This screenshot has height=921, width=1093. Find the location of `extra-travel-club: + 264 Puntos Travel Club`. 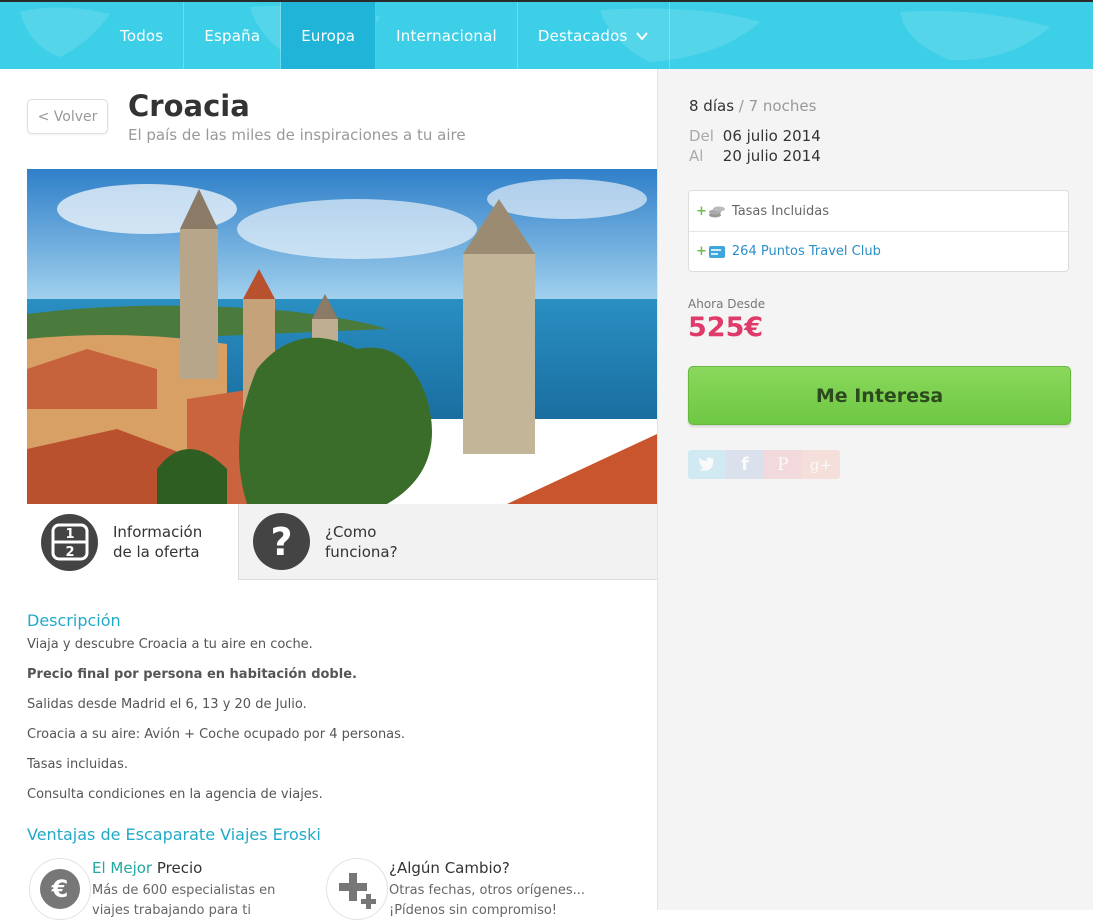

extra-travel-club: + 264 Puntos Travel Club is located at coordinates (878, 251).